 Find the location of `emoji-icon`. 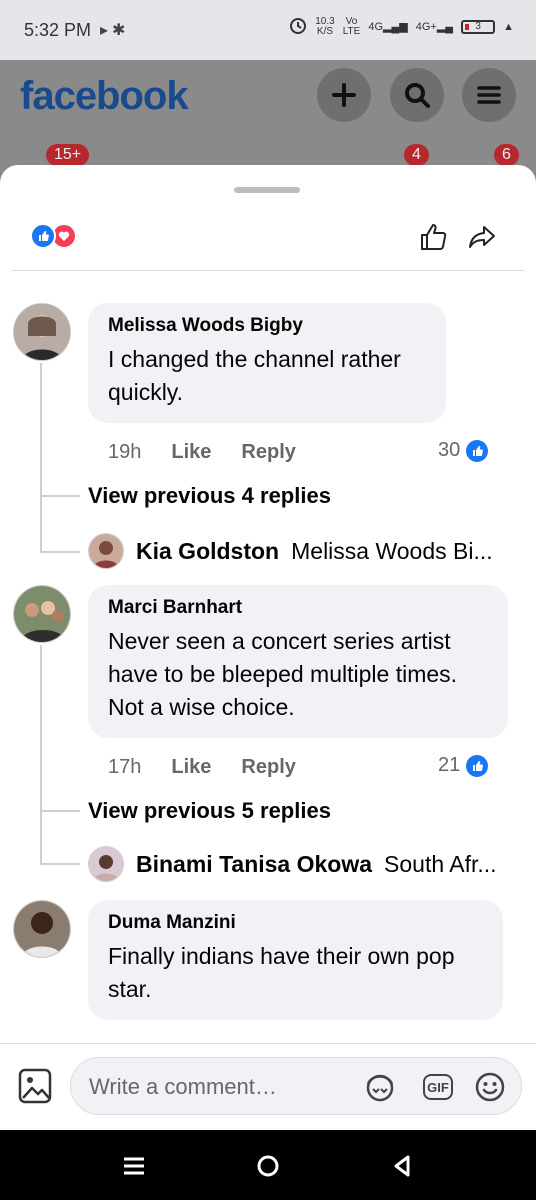

emoji-icon is located at coordinates (490, 1087).